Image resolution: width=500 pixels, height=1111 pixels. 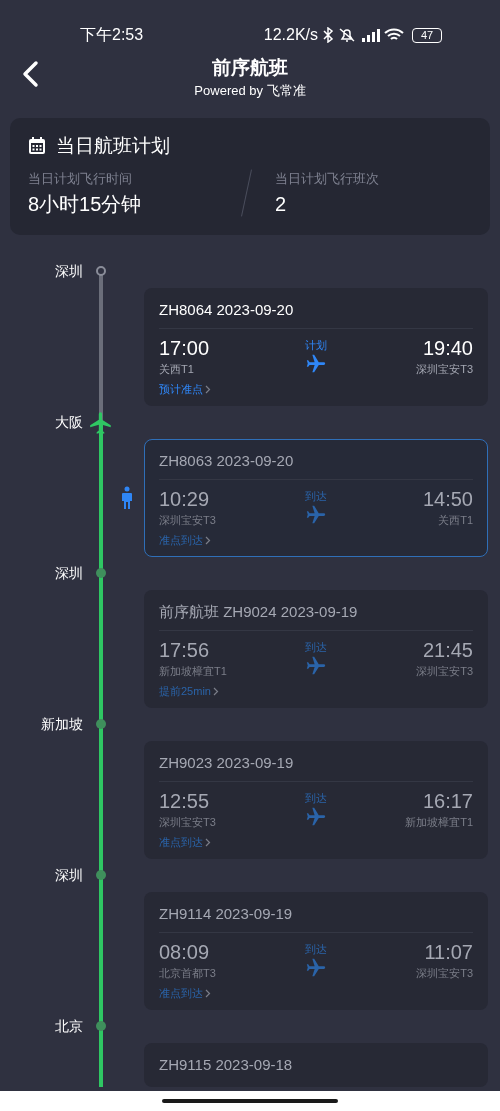 I want to click on stat-label: 当日计划飞行时间, so click(x=80, y=178).